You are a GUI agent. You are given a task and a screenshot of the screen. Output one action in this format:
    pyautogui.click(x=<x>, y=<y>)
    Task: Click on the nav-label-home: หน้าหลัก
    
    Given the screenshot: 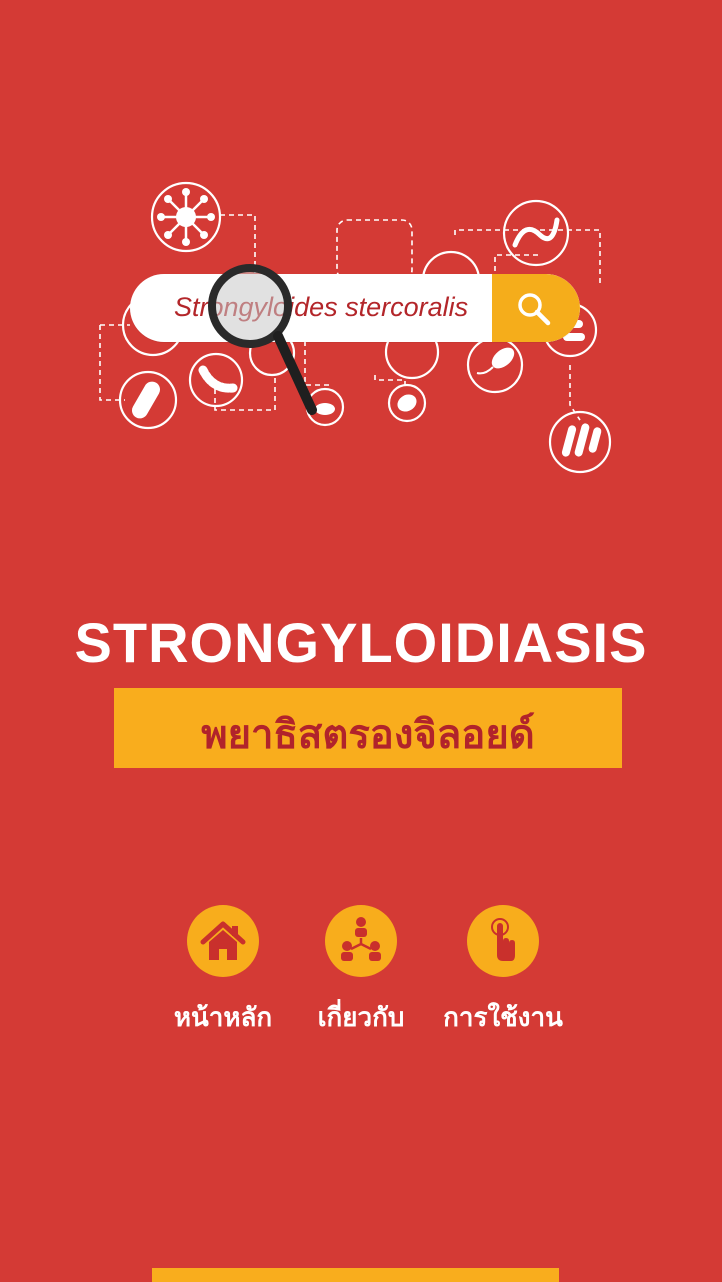 What is the action you would take?
    pyautogui.click(x=223, y=1017)
    